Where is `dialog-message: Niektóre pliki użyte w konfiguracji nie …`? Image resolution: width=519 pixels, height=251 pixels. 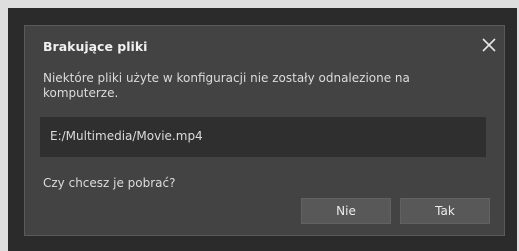 dialog-message: Niektóre pliki użyte w konfiguracji nie … is located at coordinates (226, 85).